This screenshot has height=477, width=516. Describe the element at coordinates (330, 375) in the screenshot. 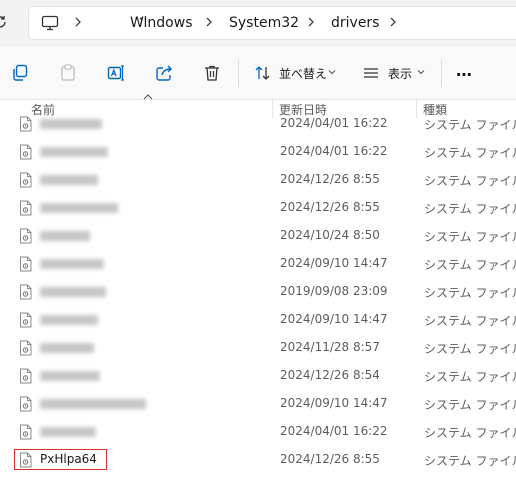

I see `file-modified: 2024/12/26 8:54` at that location.